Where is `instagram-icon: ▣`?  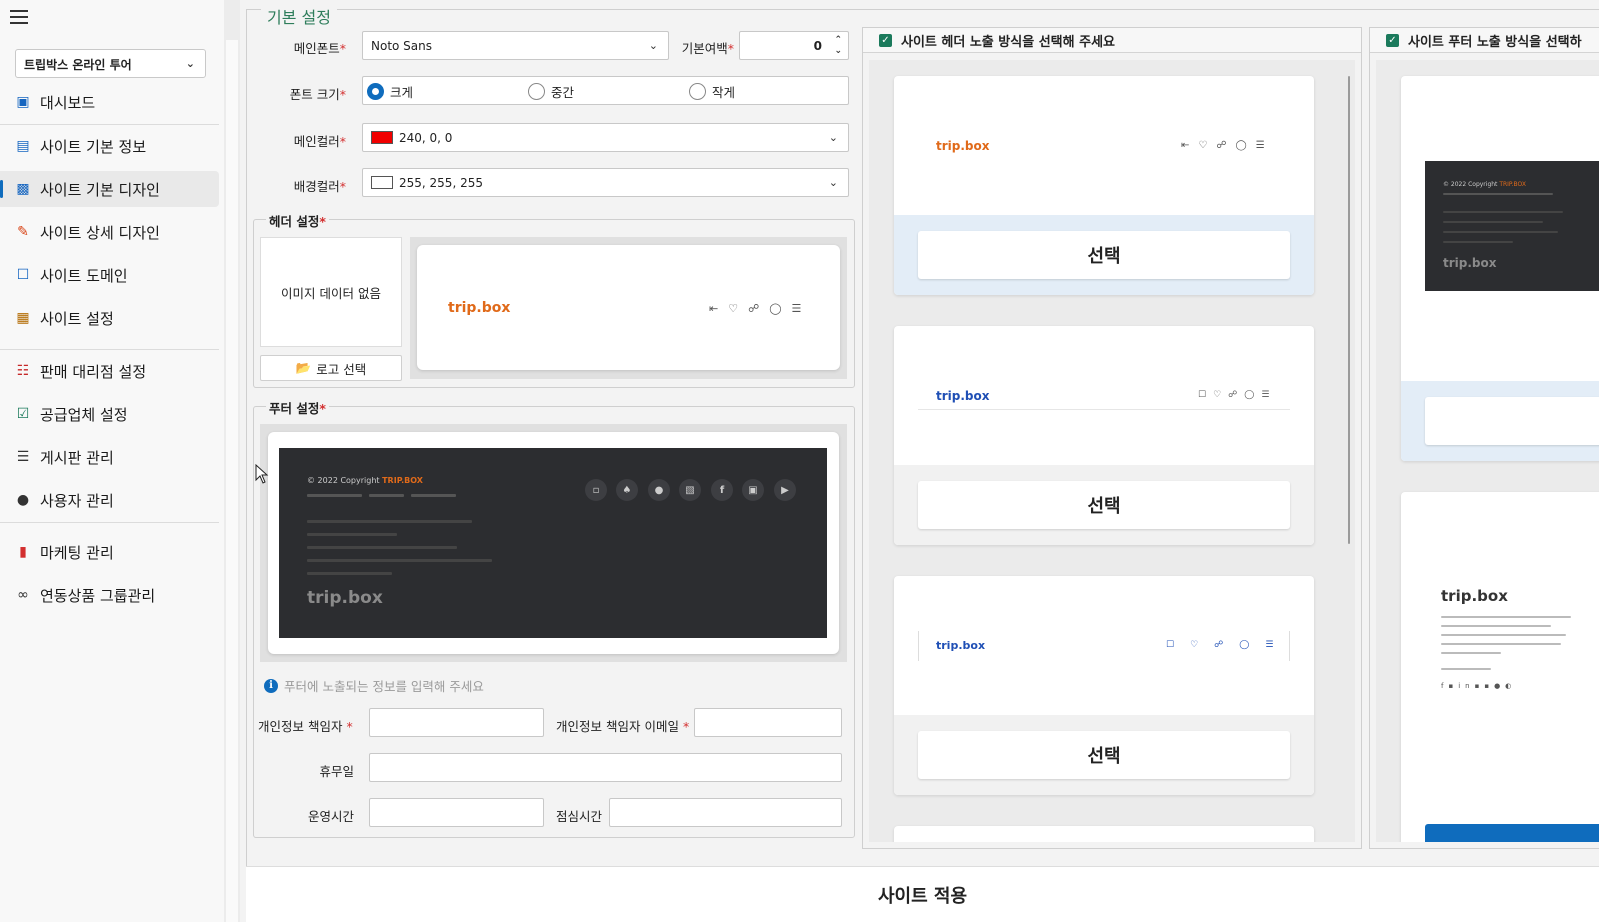
instagram-icon: ▣ is located at coordinates (753, 490).